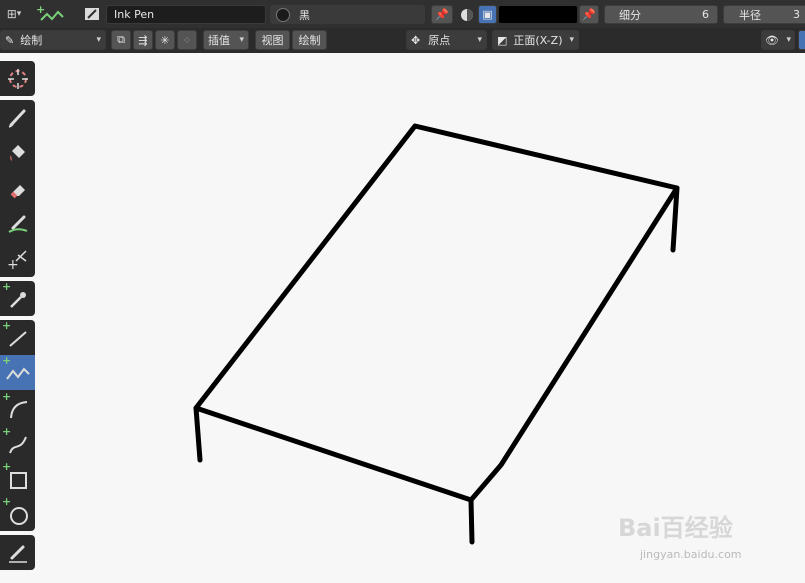 Image resolution: width=805 pixels, height=583 pixels. I want to click on visibility-dropdown: 👁 ▾, so click(778, 40).